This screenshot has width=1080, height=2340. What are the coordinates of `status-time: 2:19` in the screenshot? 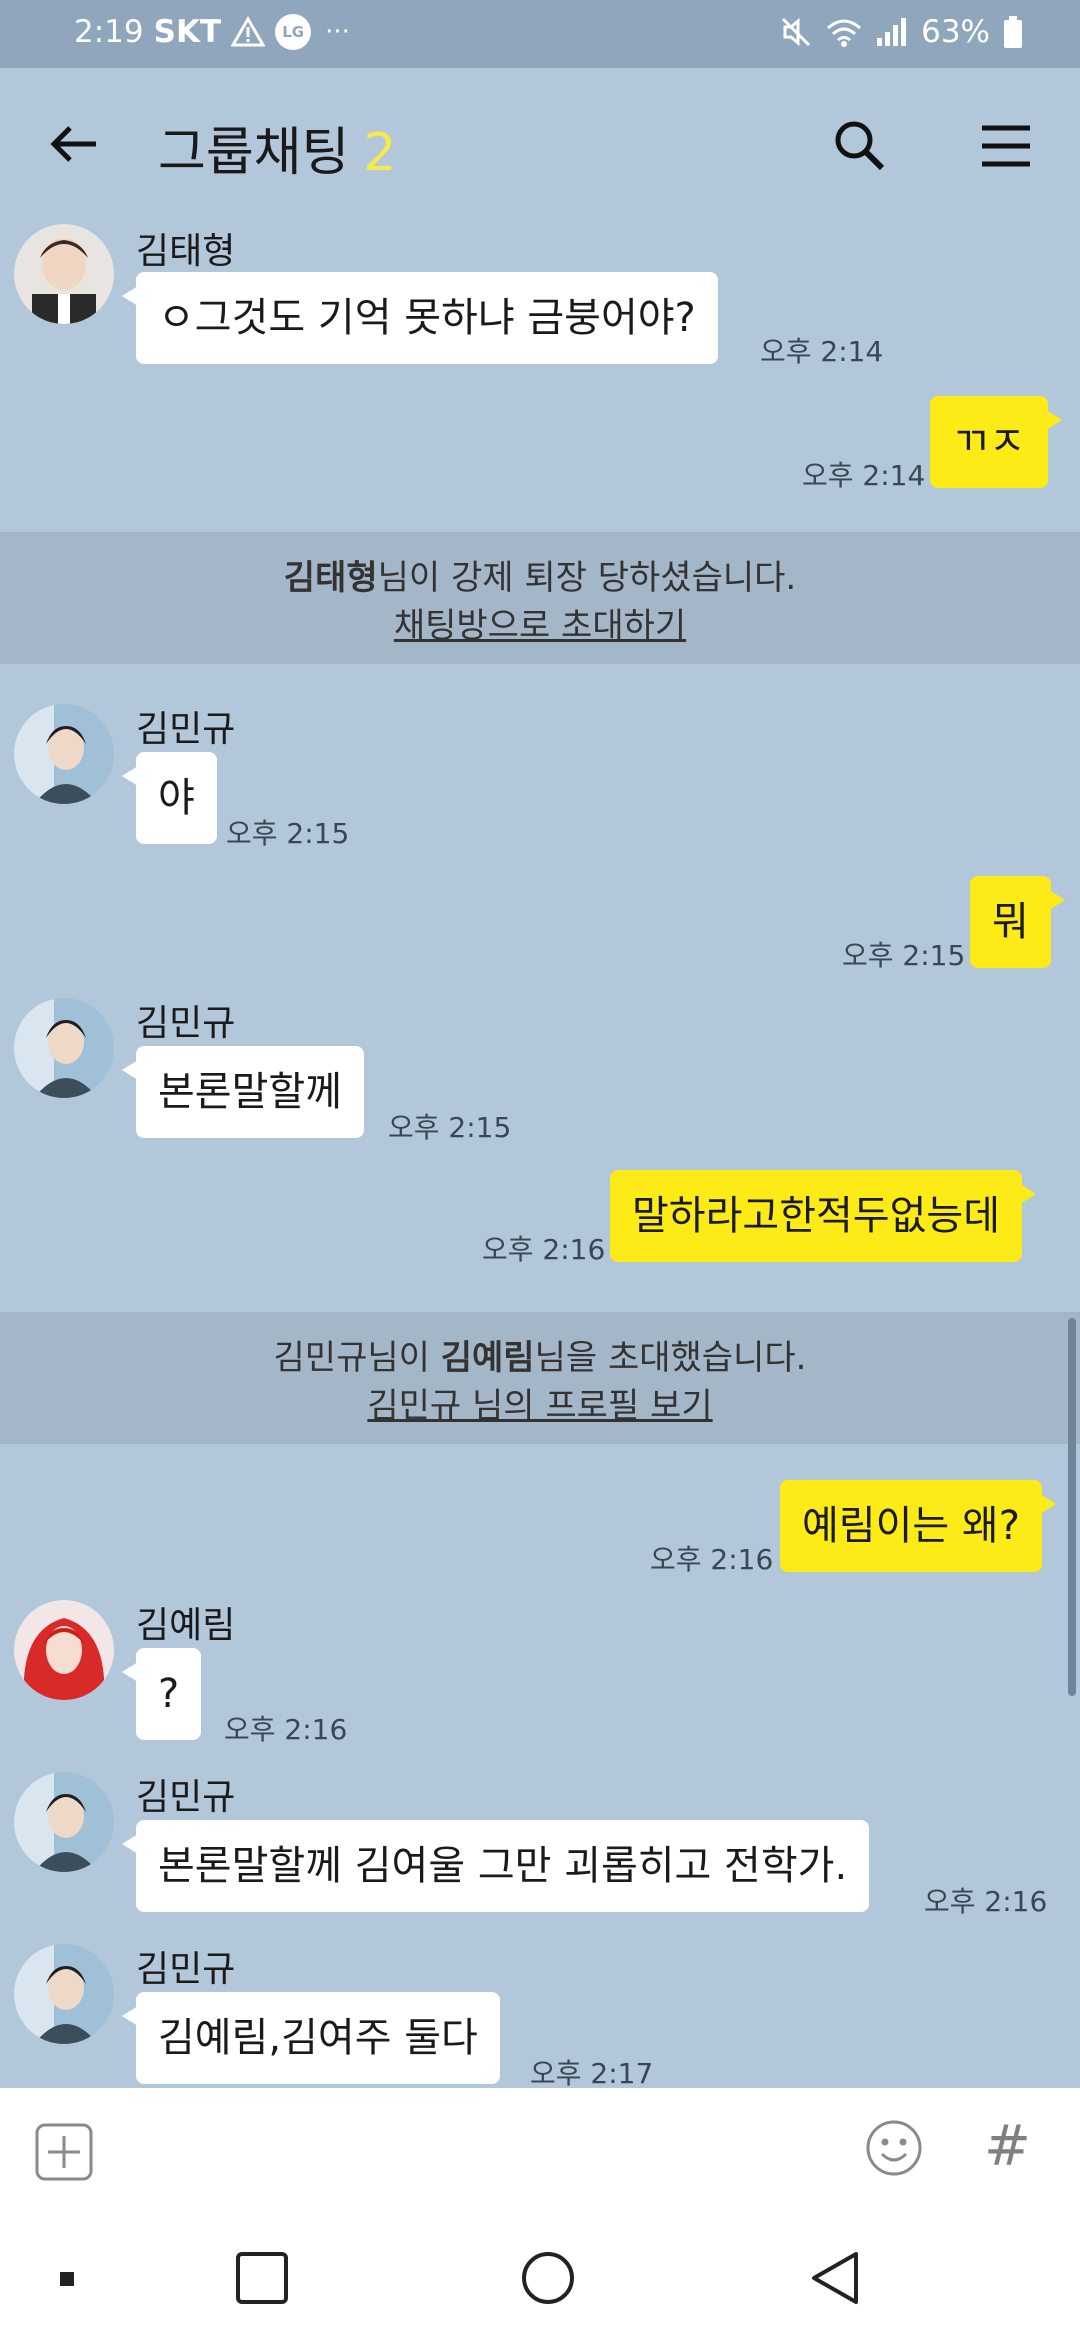 It's located at (109, 32).